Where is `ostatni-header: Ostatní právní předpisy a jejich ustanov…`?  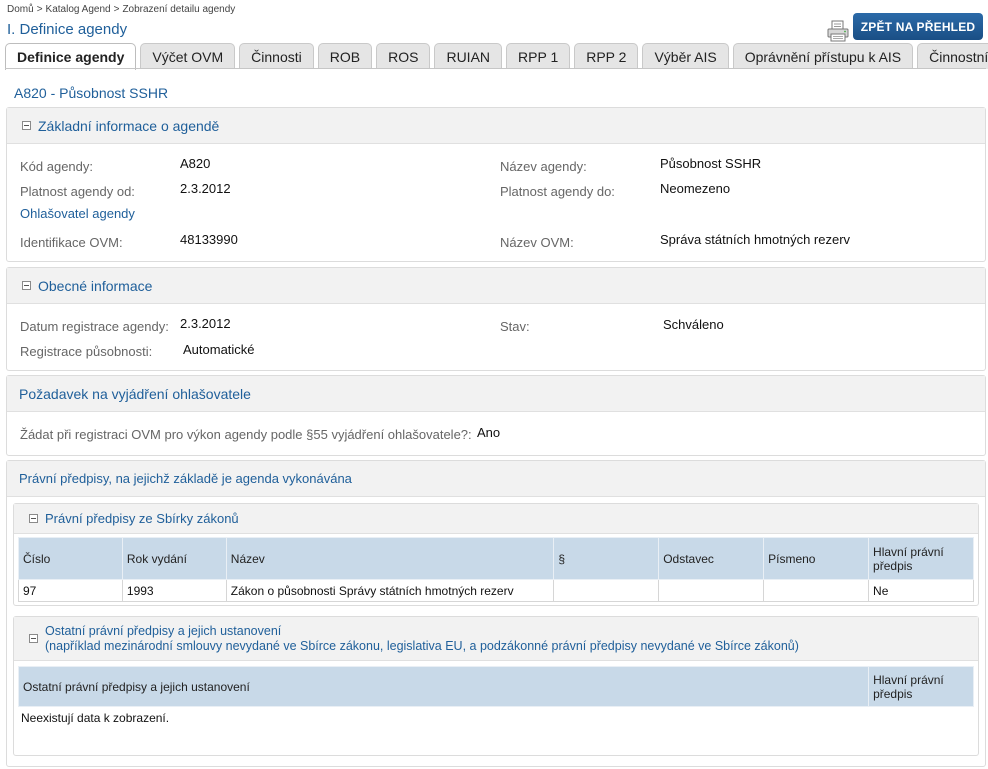
ostatni-header: Ostatní právní předpisy a jejich ustanov… is located at coordinates (496, 639).